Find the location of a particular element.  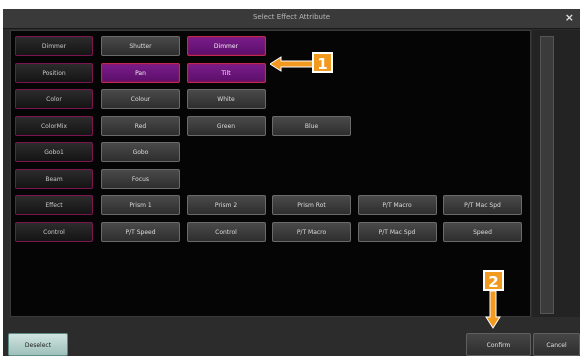

attribute-button: Green is located at coordinates (226, 125).